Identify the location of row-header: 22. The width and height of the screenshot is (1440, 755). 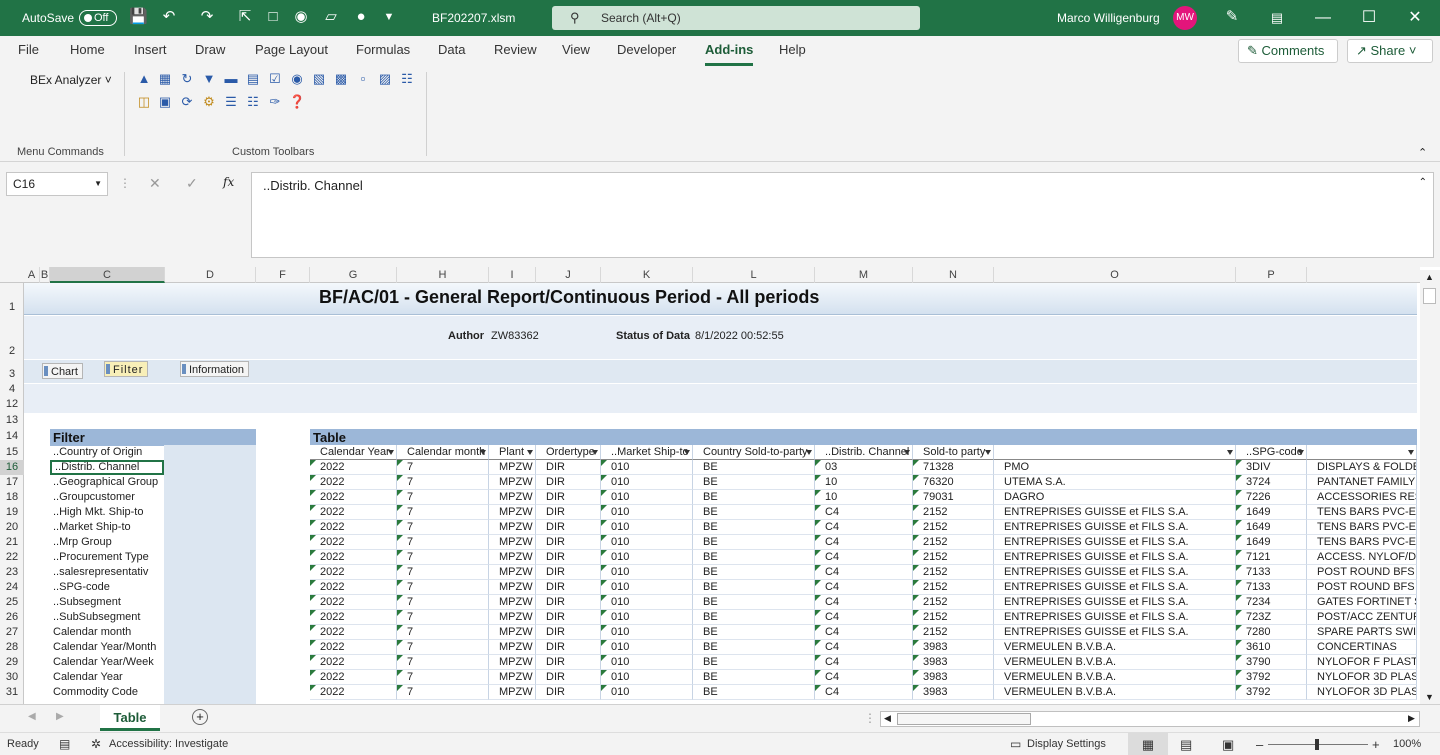
(12, 557).